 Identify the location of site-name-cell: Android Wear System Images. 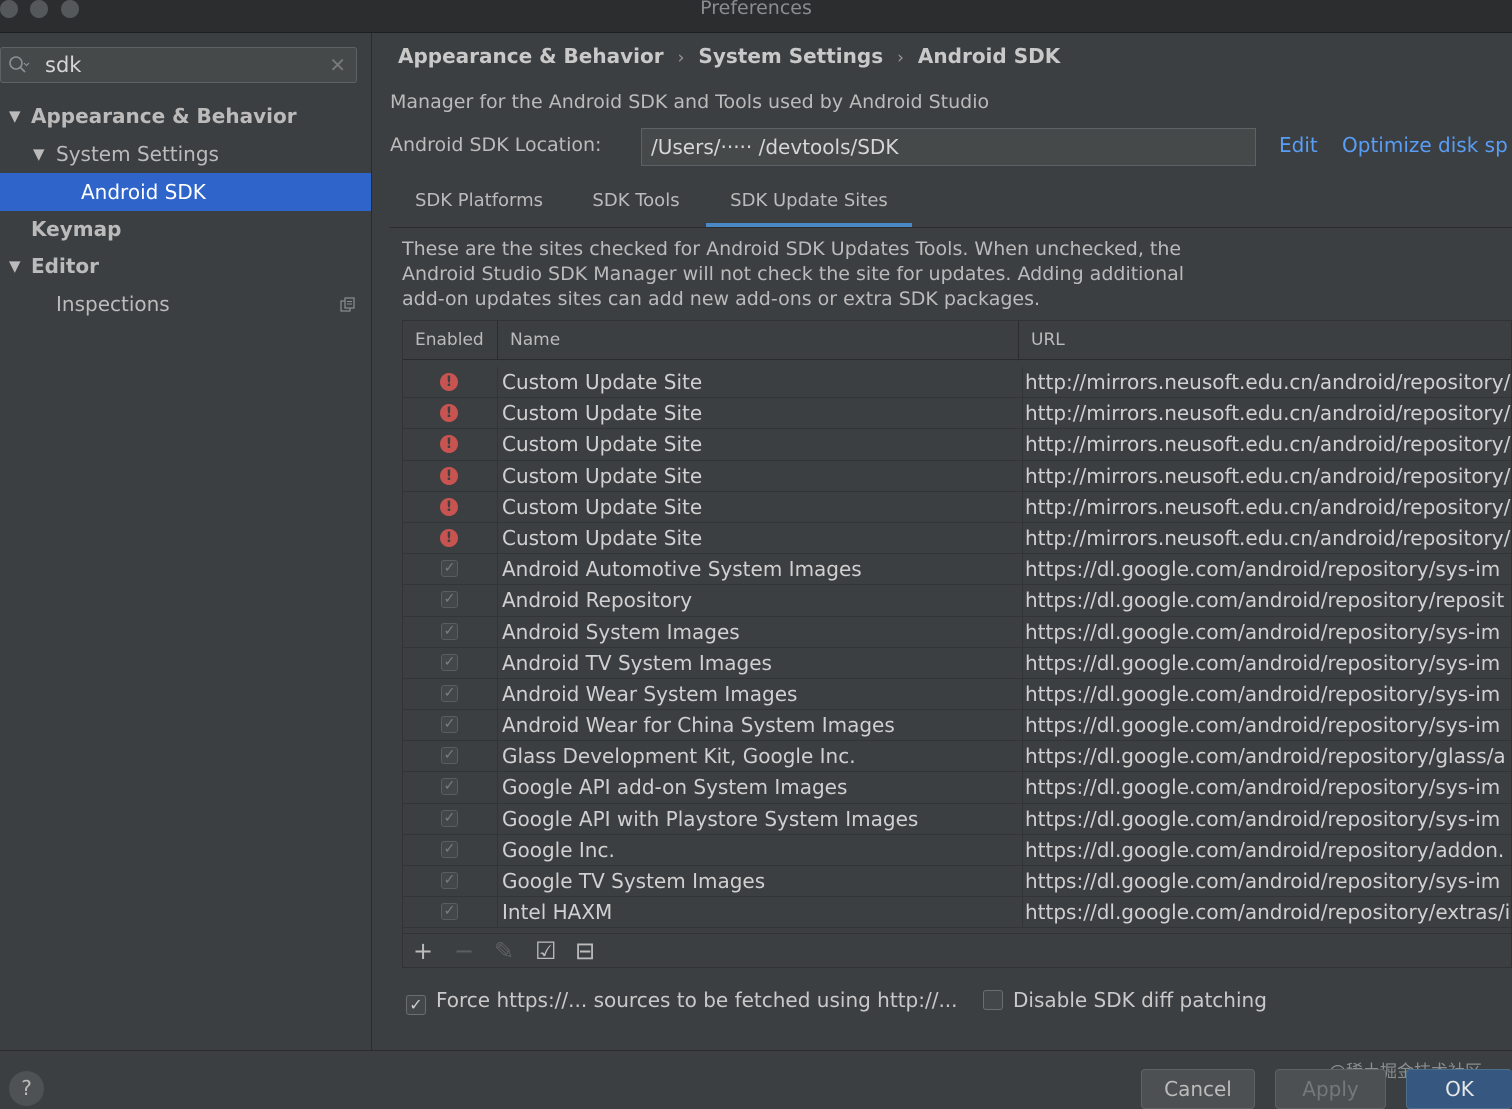
(760, 694).